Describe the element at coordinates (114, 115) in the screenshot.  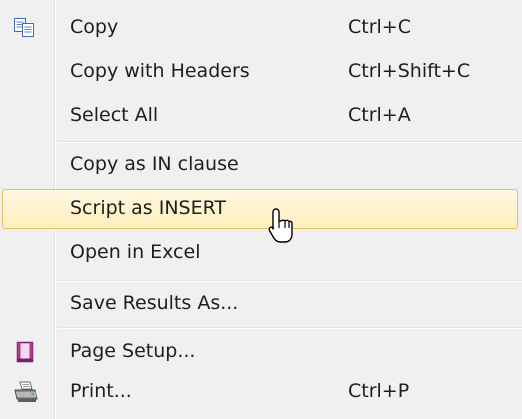
I see `menu-item-label: Select All` at that location.